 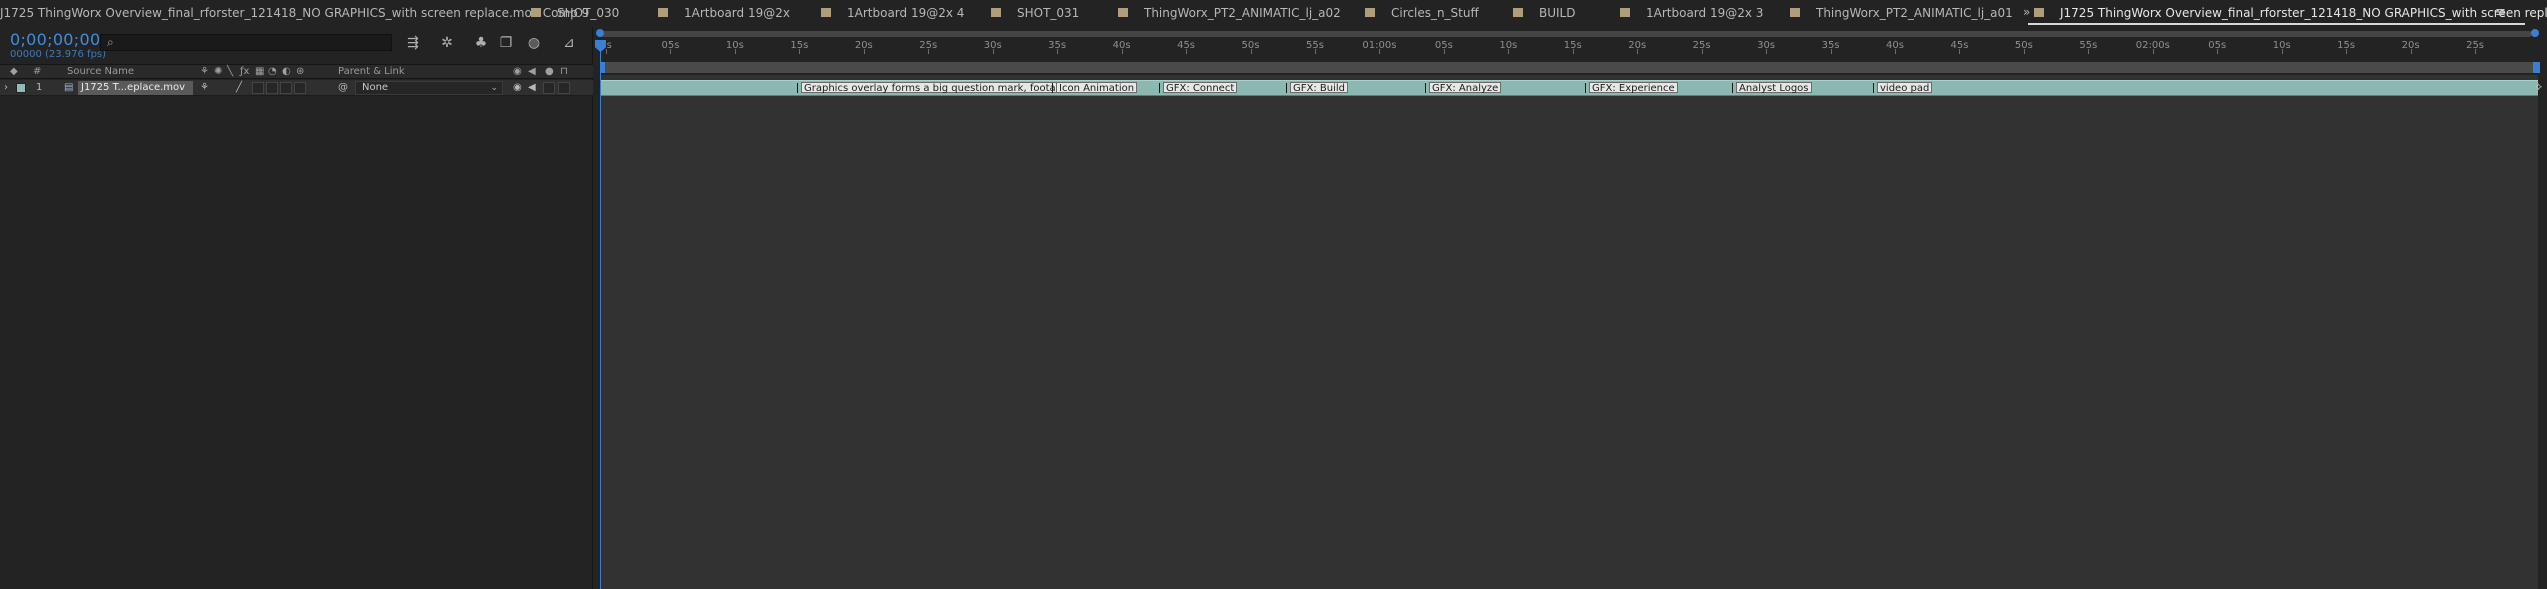 What do you see at coordinates (600, 33) in the screenshot?
I see `navigator-start-handle` at bounding box center [600, 33].